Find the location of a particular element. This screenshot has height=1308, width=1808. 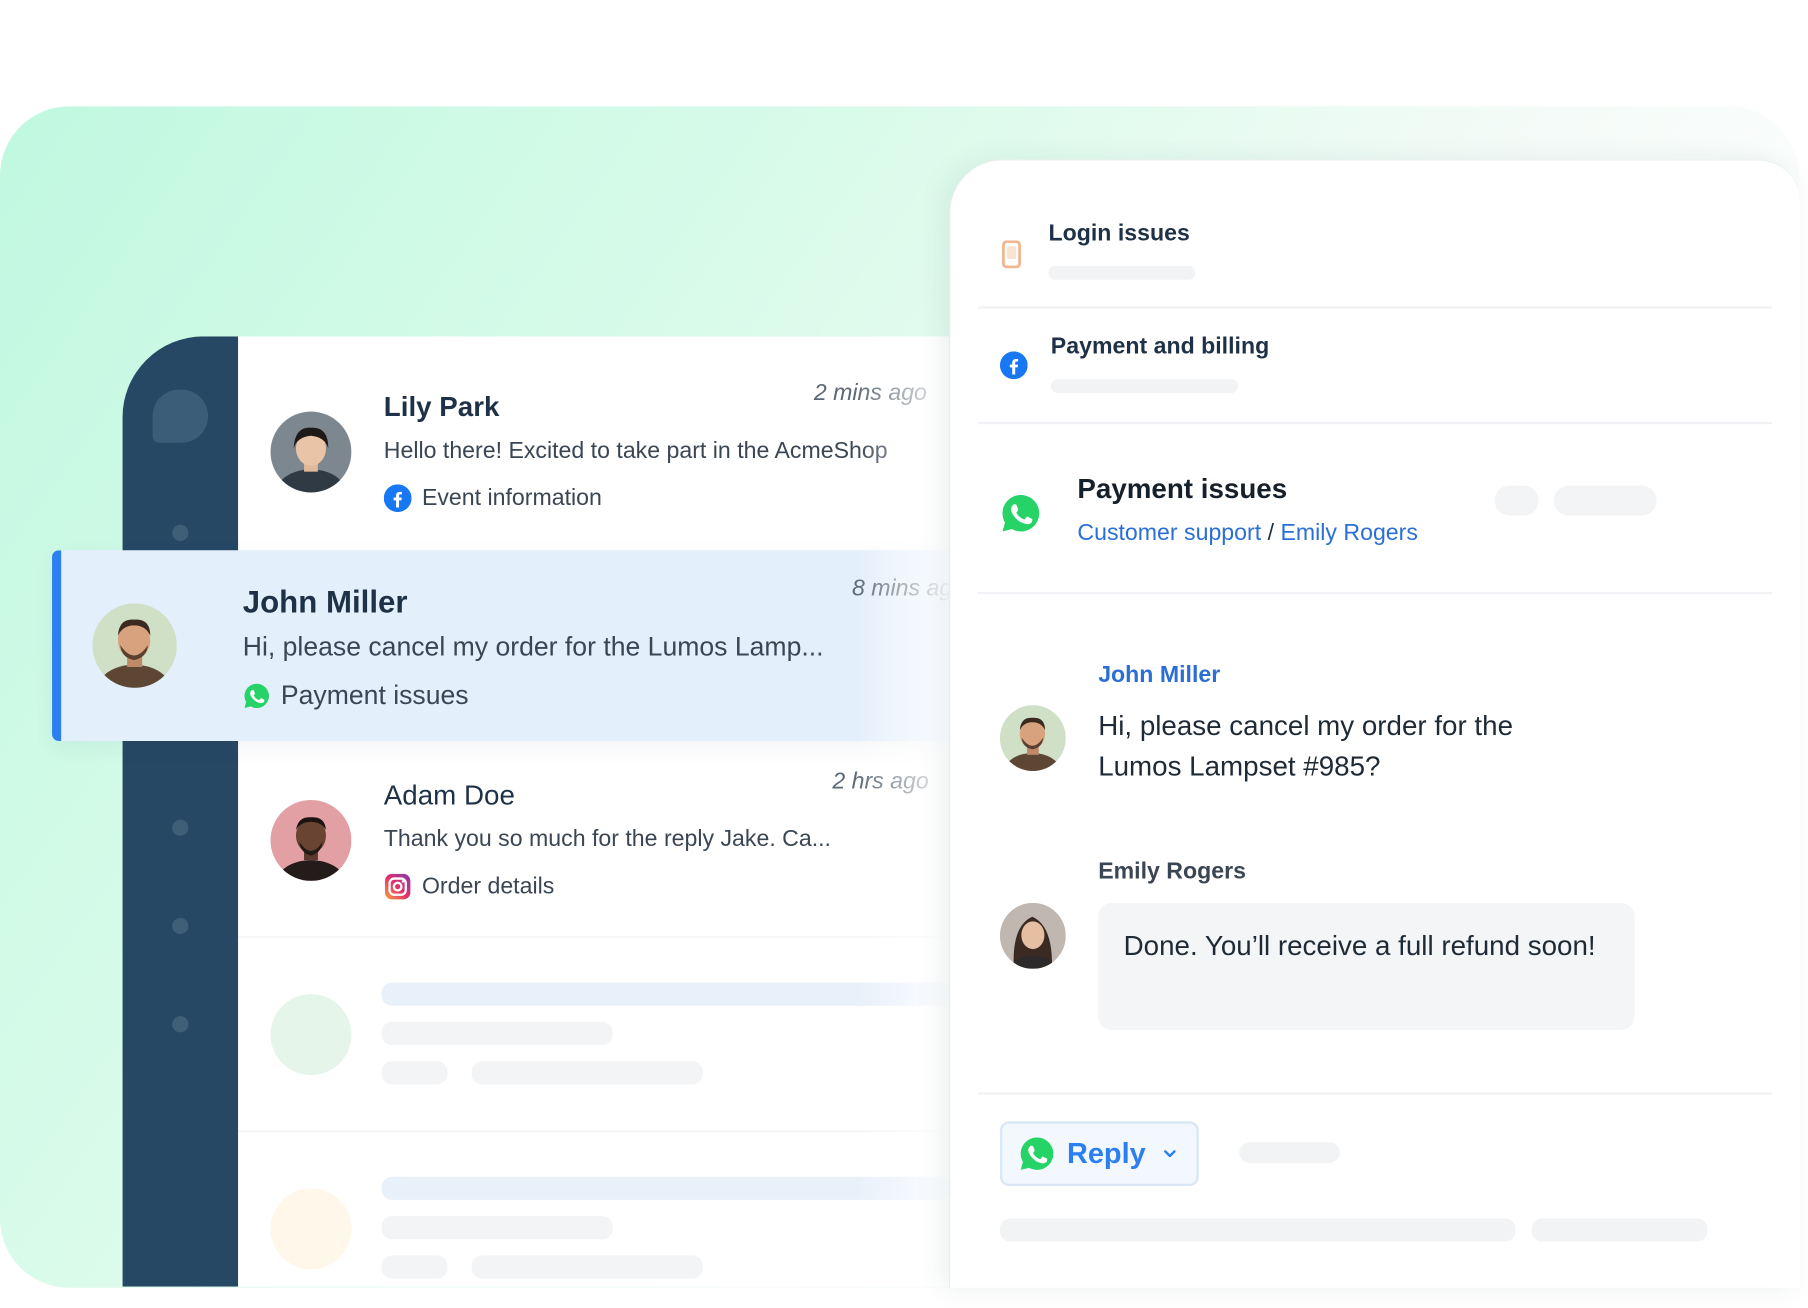

chevron-down-icon is located at coordinates (1170, 1154).